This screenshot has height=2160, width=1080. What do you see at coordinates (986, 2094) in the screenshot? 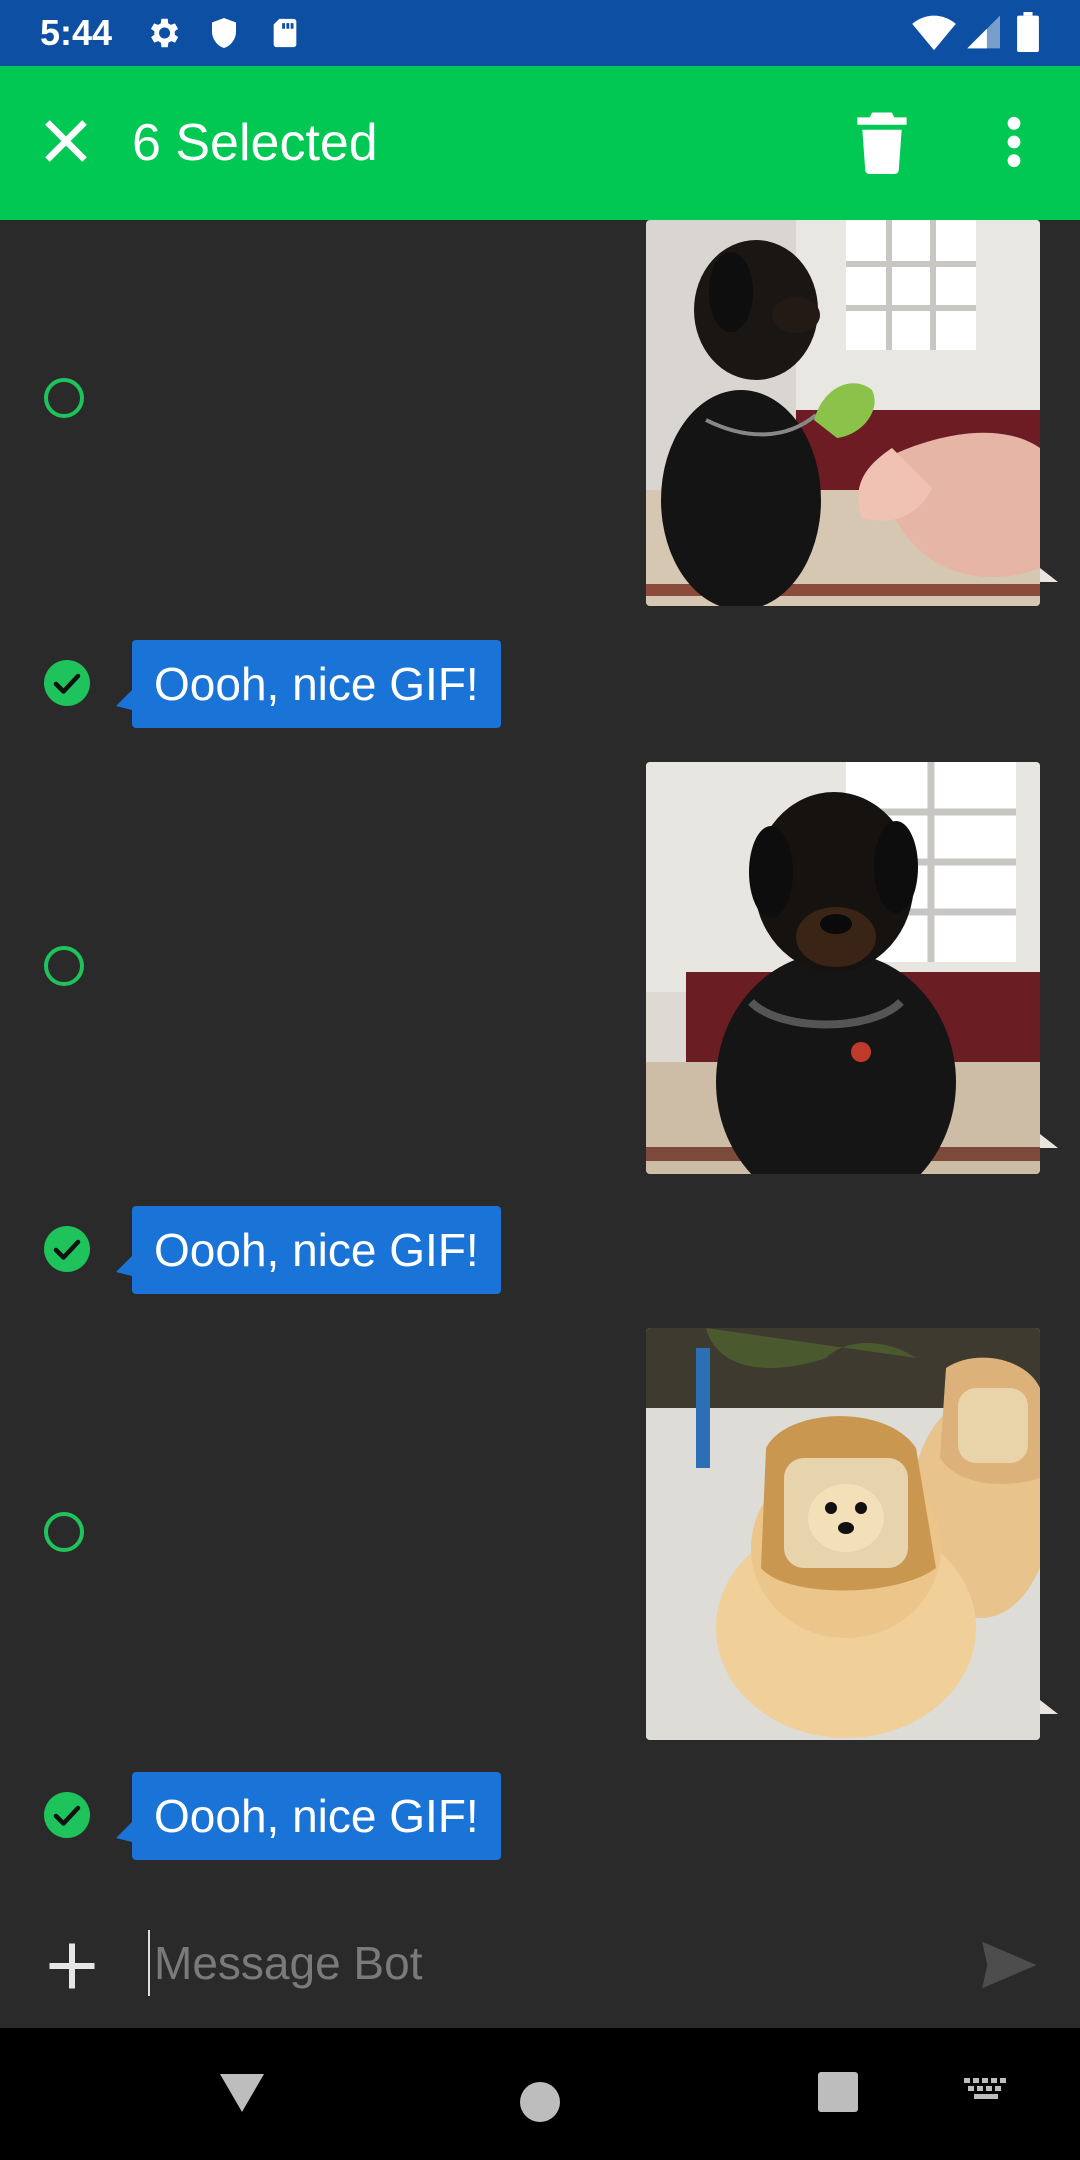
I see `keyboard-icon` at bounding box center [986, 2094].